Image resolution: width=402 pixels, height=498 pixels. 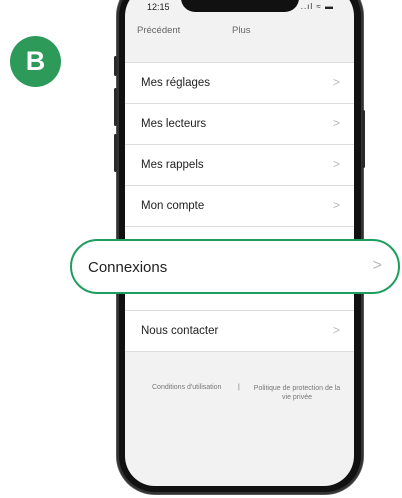 I want to click on nav-title: Plus, so click(x=241, y=30).